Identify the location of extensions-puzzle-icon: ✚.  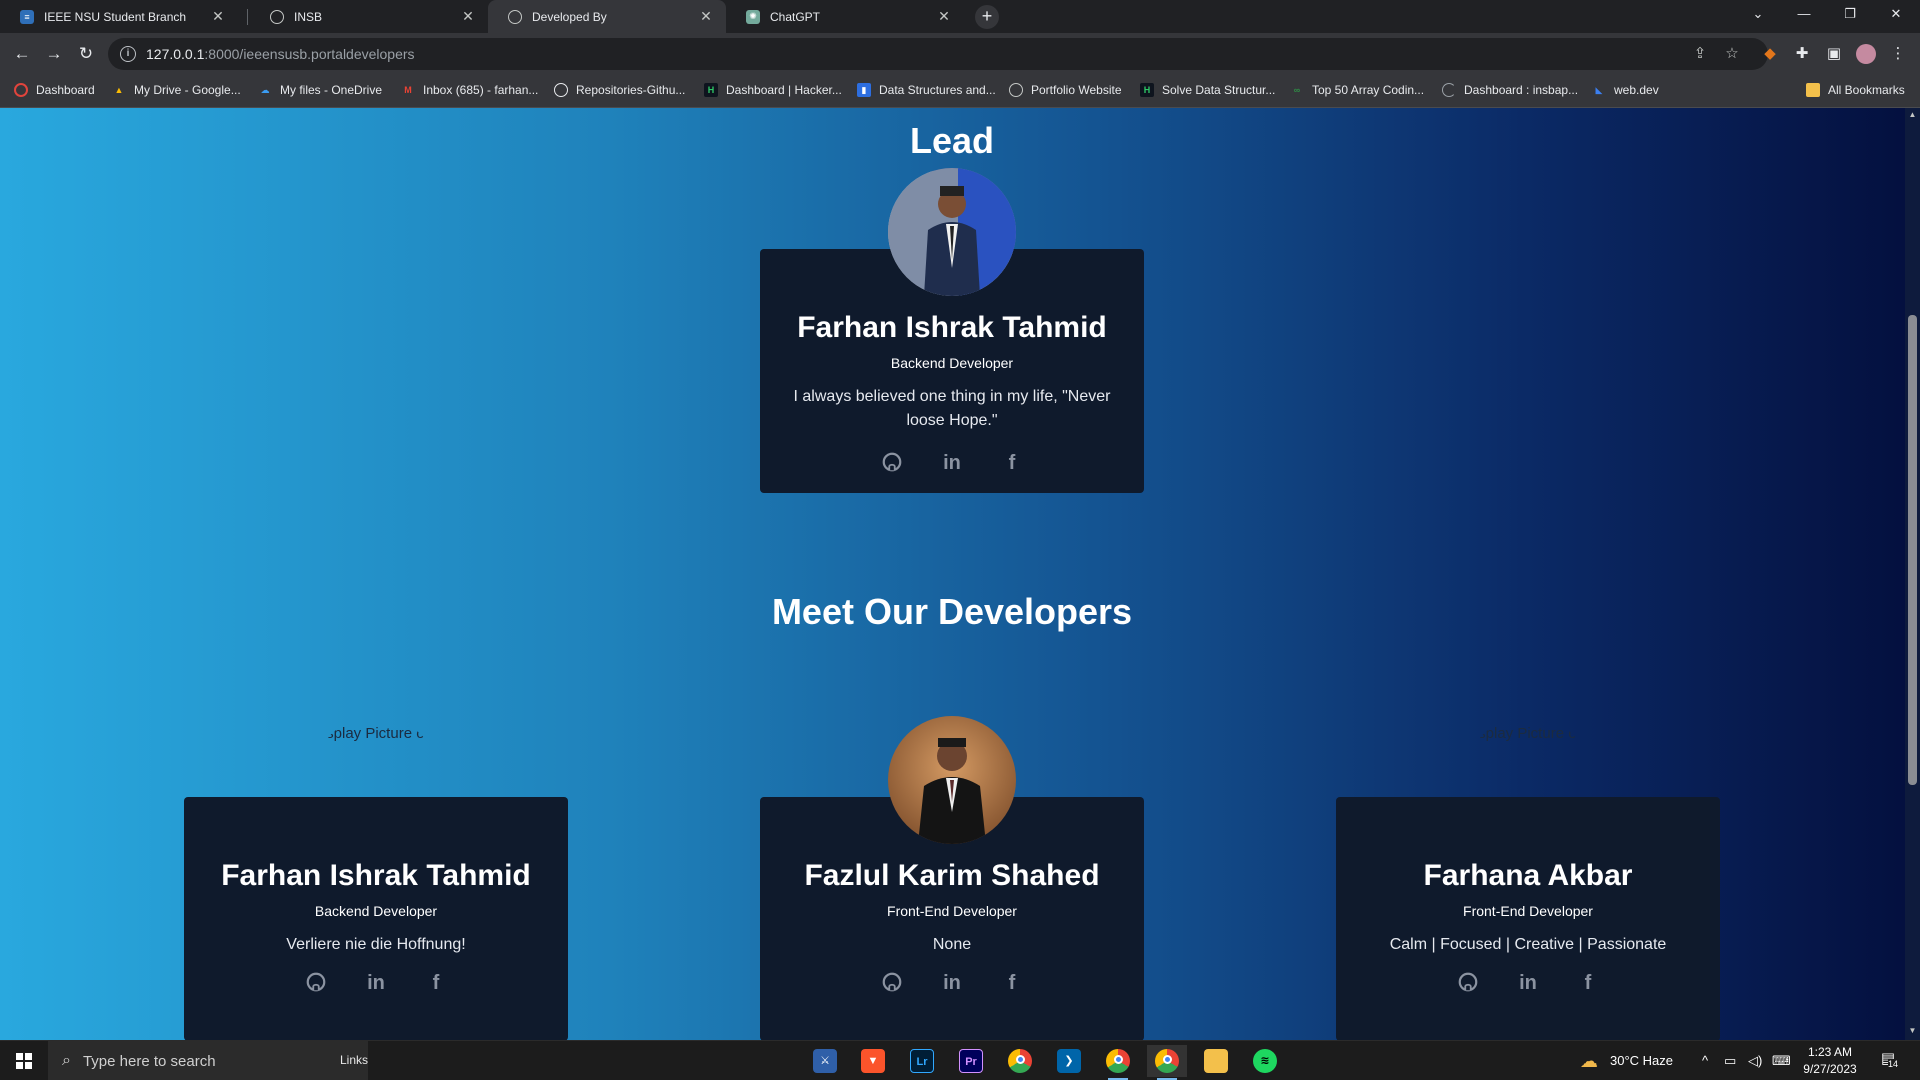
(1802, 54).